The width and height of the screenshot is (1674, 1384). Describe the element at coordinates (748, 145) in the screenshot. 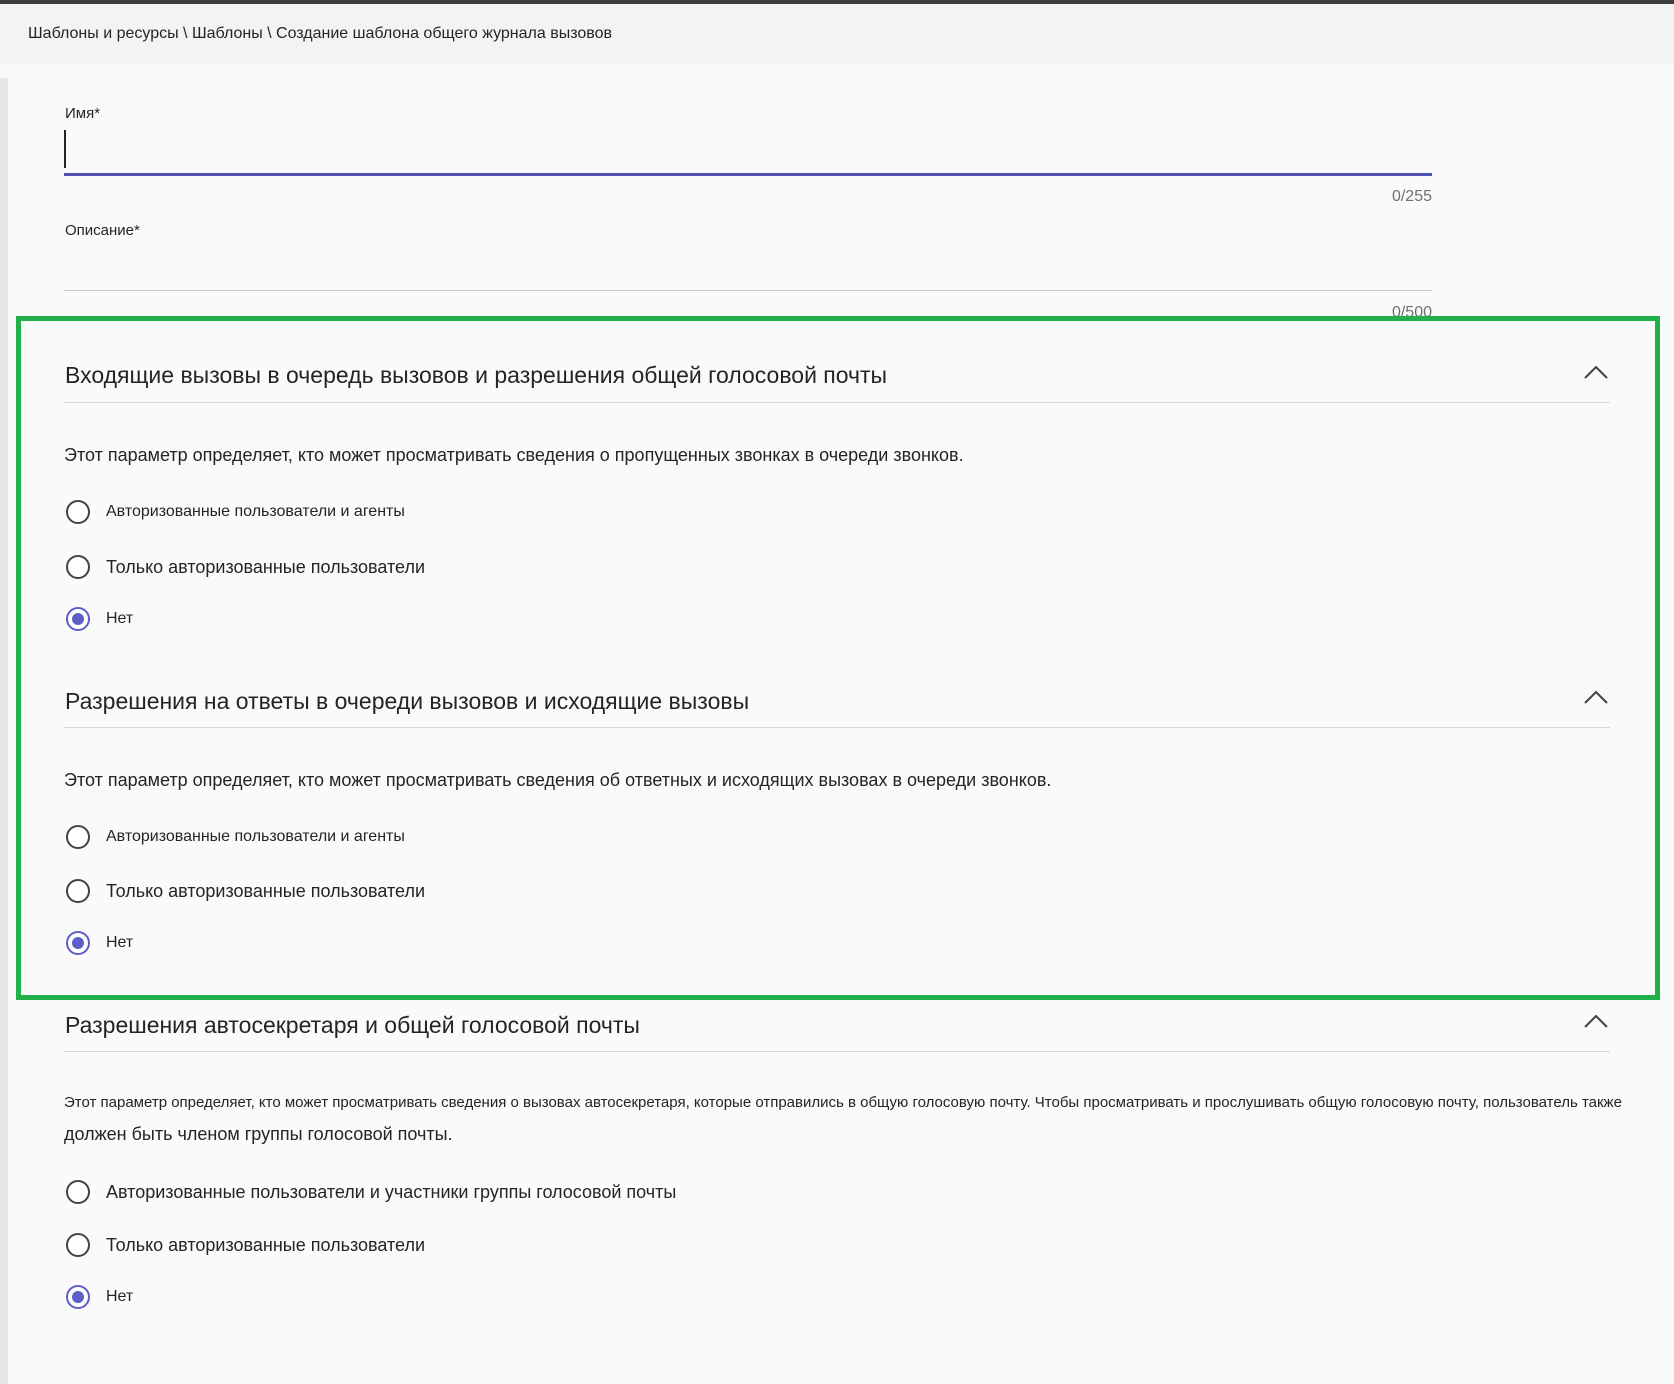

I see `name-field` at that location.